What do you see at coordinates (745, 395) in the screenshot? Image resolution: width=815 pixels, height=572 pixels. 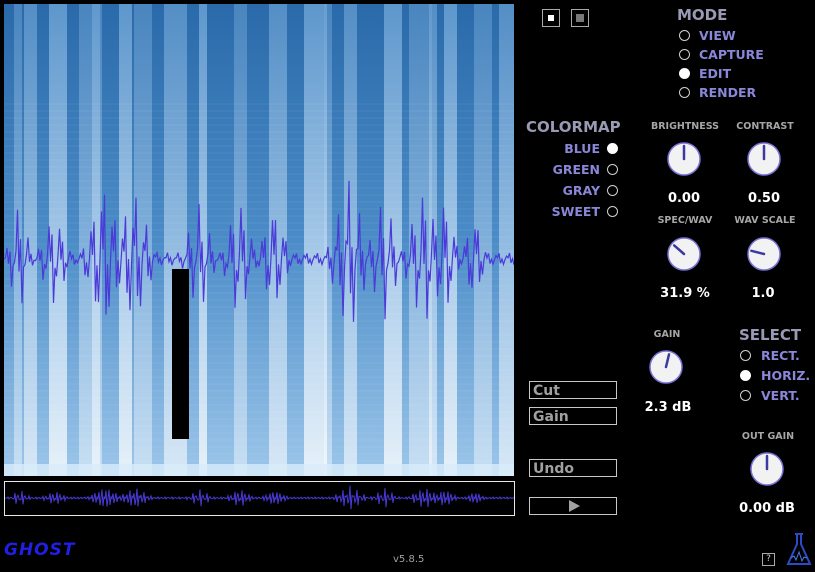 I see `select-radio-vert` at bounding box center [745, 395].